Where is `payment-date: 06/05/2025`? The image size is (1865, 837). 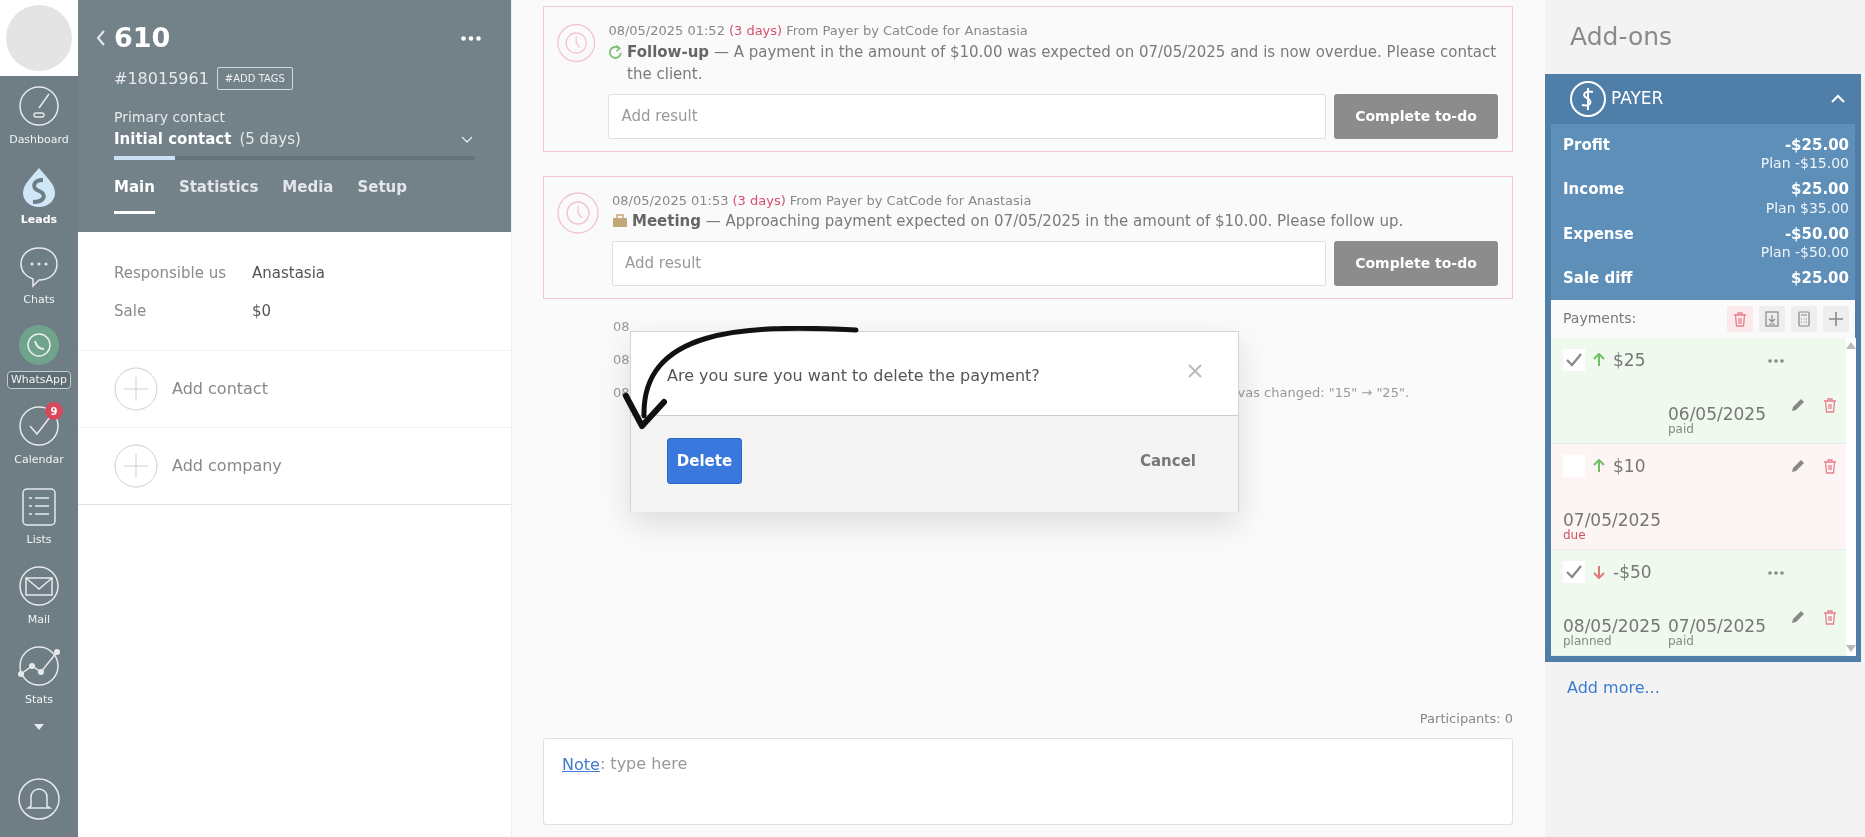 payment-date: 06/05/2025 is located at coordinates (1717, 414).